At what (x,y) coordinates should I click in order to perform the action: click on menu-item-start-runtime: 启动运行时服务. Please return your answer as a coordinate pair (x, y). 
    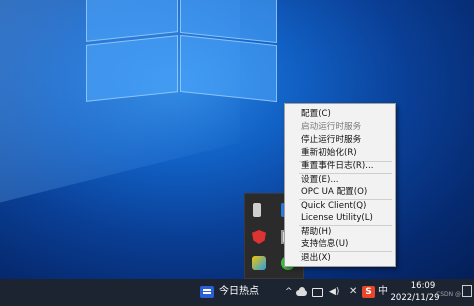
    Looking at the image, I should click on (331, 127).